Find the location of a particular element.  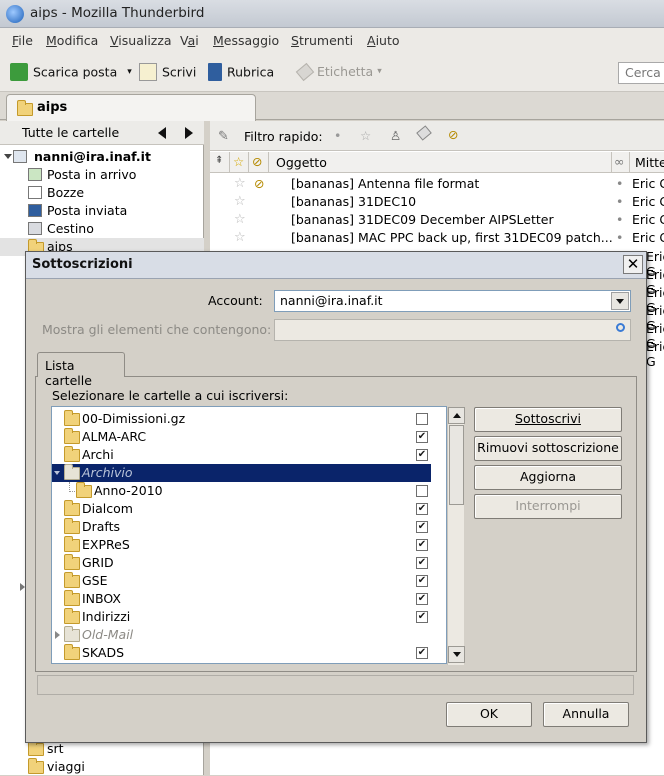

account-label: Account: is located at coordinates (235, 300).